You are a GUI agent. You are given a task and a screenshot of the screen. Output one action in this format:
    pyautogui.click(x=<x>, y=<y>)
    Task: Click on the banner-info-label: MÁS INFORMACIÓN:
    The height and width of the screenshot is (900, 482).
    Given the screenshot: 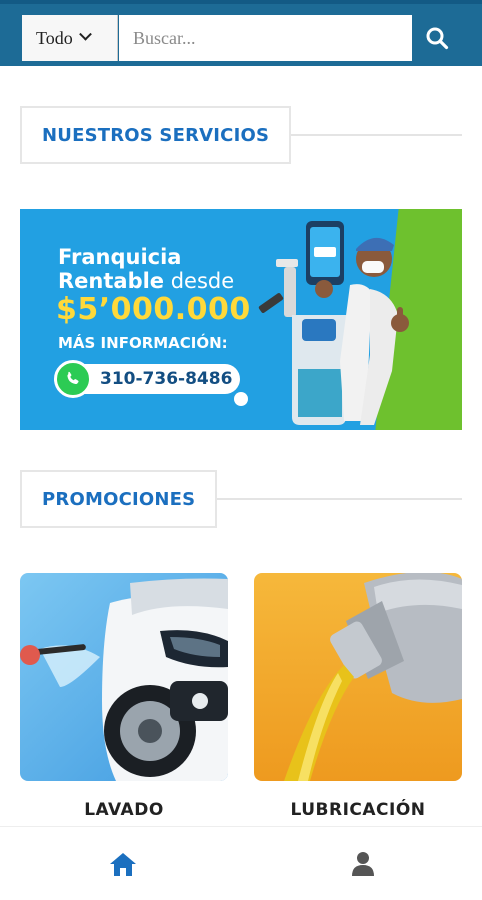 What is the action you would take?
    pyautogui.click(x=143, y=343)
    